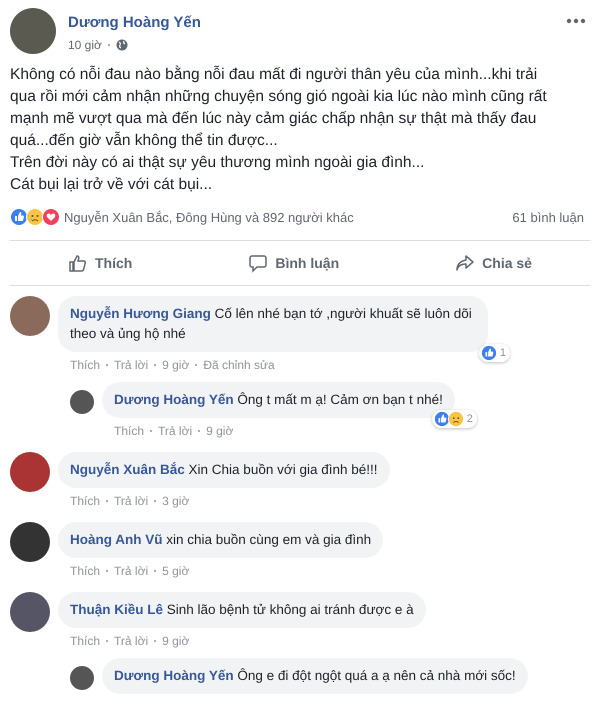 The width and height of the screenshot is (600, 720). I want to click on comment-action-link: Đã chỉnh sửa, so click(239, 365).